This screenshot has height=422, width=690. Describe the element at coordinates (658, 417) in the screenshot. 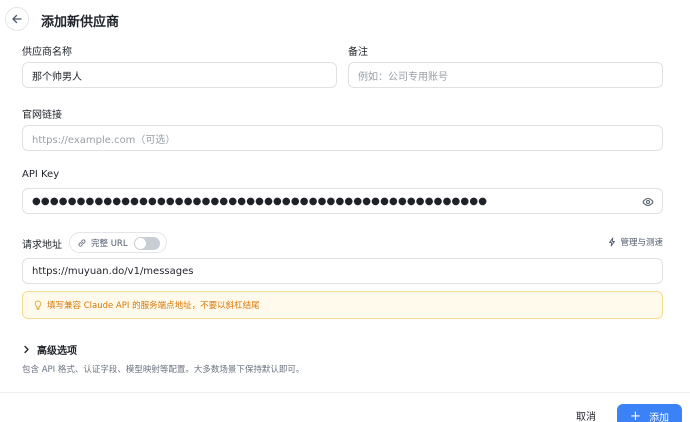

I see `add-button-label: 添加` at that location.